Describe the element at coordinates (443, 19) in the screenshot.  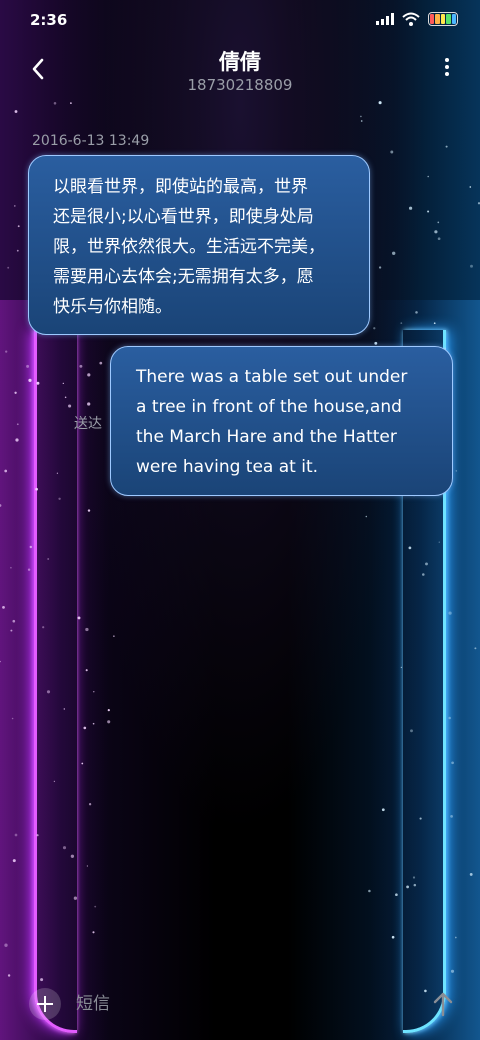
I see `battery-icon` at that location.